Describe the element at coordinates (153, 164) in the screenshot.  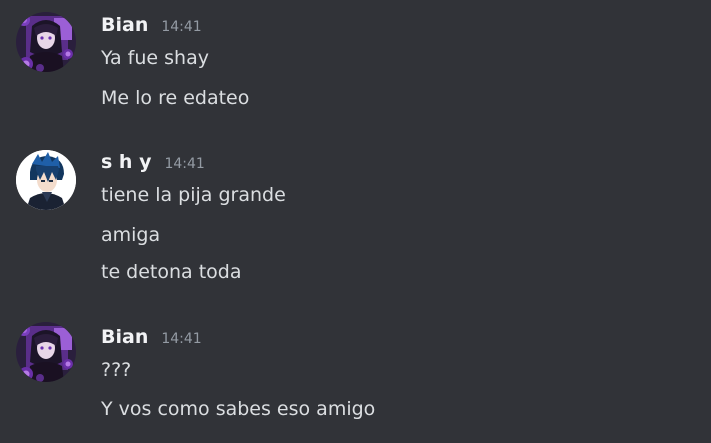
I see `message-header: s h y 14:41` at that location.